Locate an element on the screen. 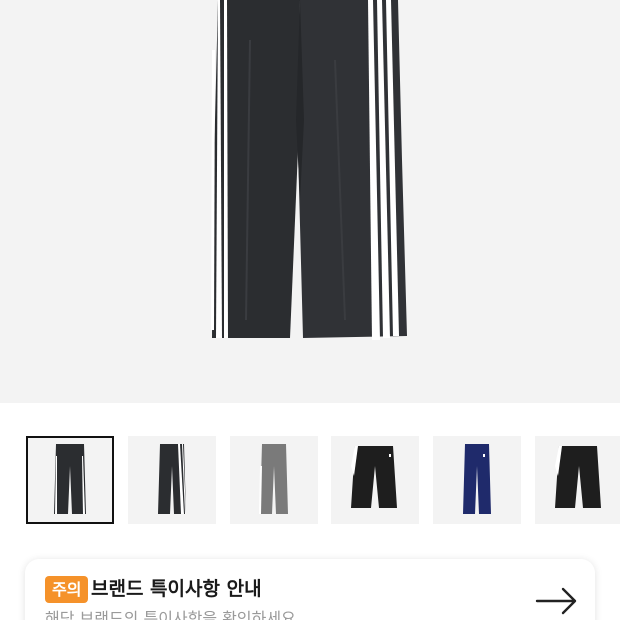  brand-notice-card: 주의 브랜드 특이사항 안내 해당 브랜드의 특이사항을 확인하세요 is located at coordinates (310, 589).